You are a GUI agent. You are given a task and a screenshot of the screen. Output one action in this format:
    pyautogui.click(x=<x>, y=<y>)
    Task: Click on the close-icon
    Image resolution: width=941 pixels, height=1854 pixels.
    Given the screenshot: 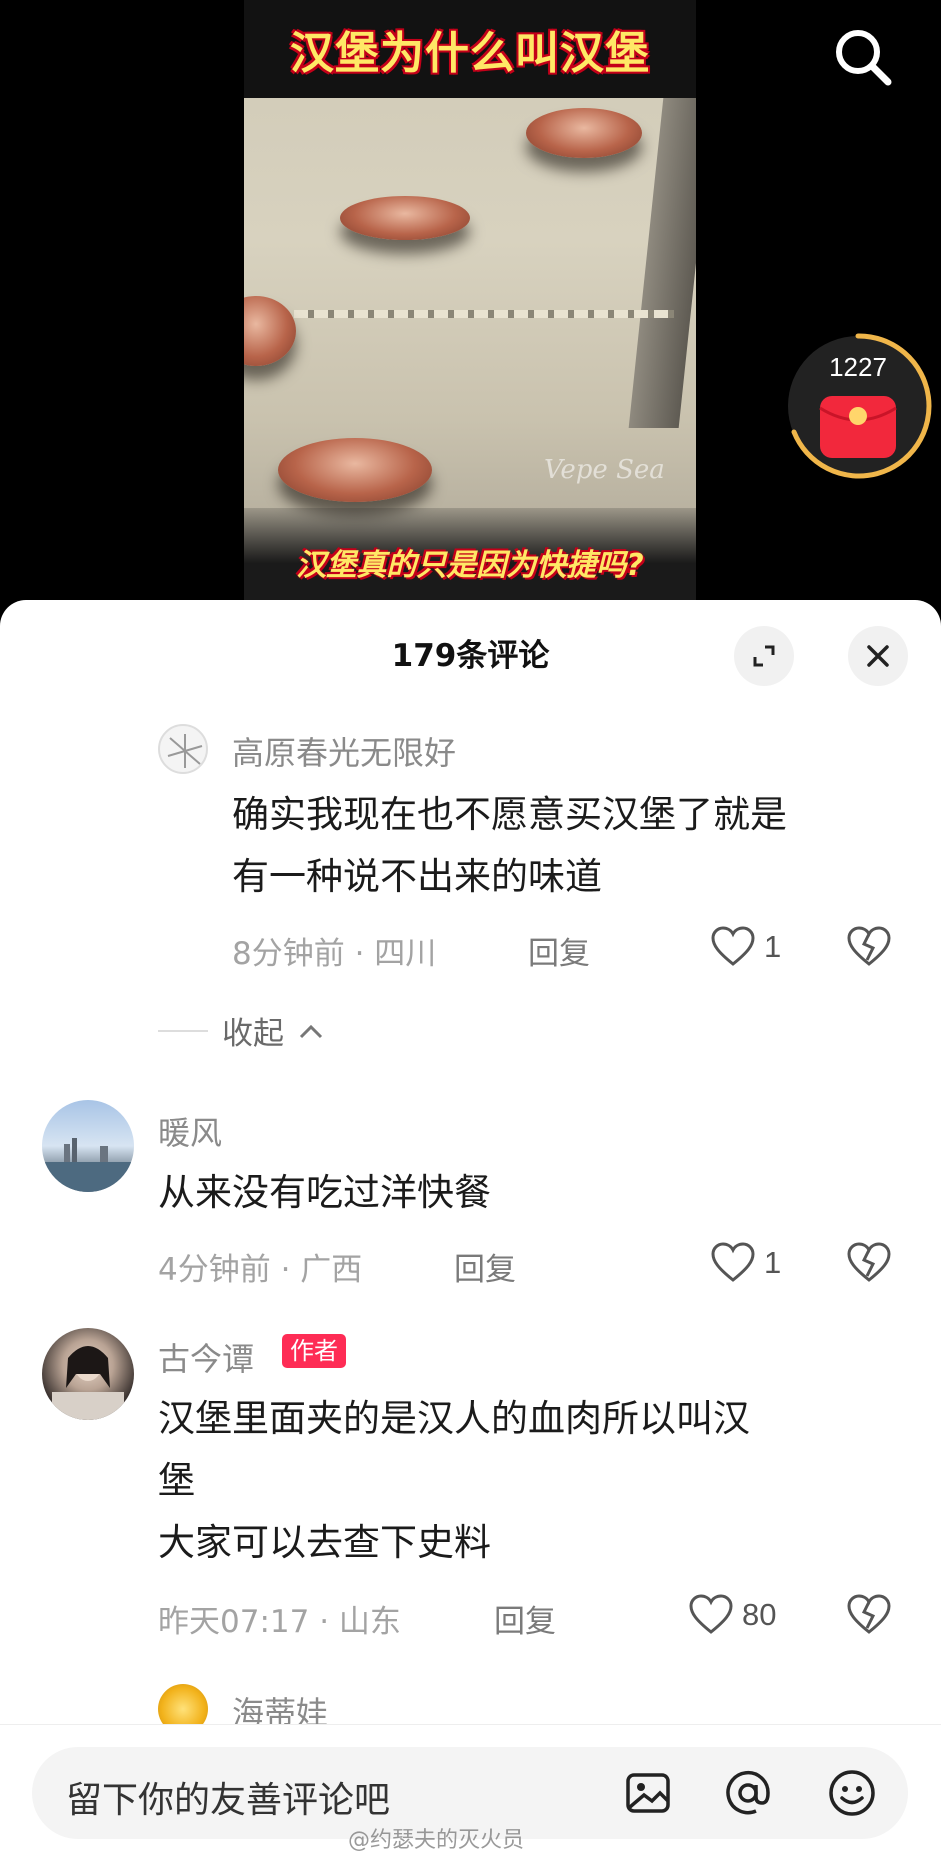 What is the action you would take?
    pyautogui.click(x=878, y=656)
    